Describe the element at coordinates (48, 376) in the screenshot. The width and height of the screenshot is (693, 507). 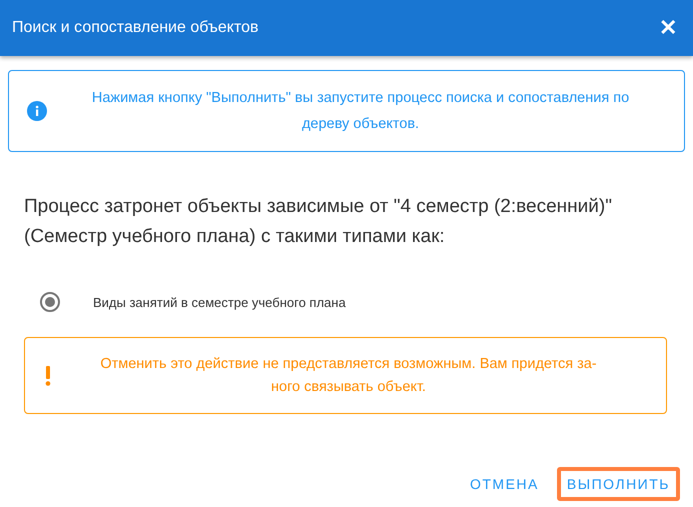
I see `warning-icon` at that location.